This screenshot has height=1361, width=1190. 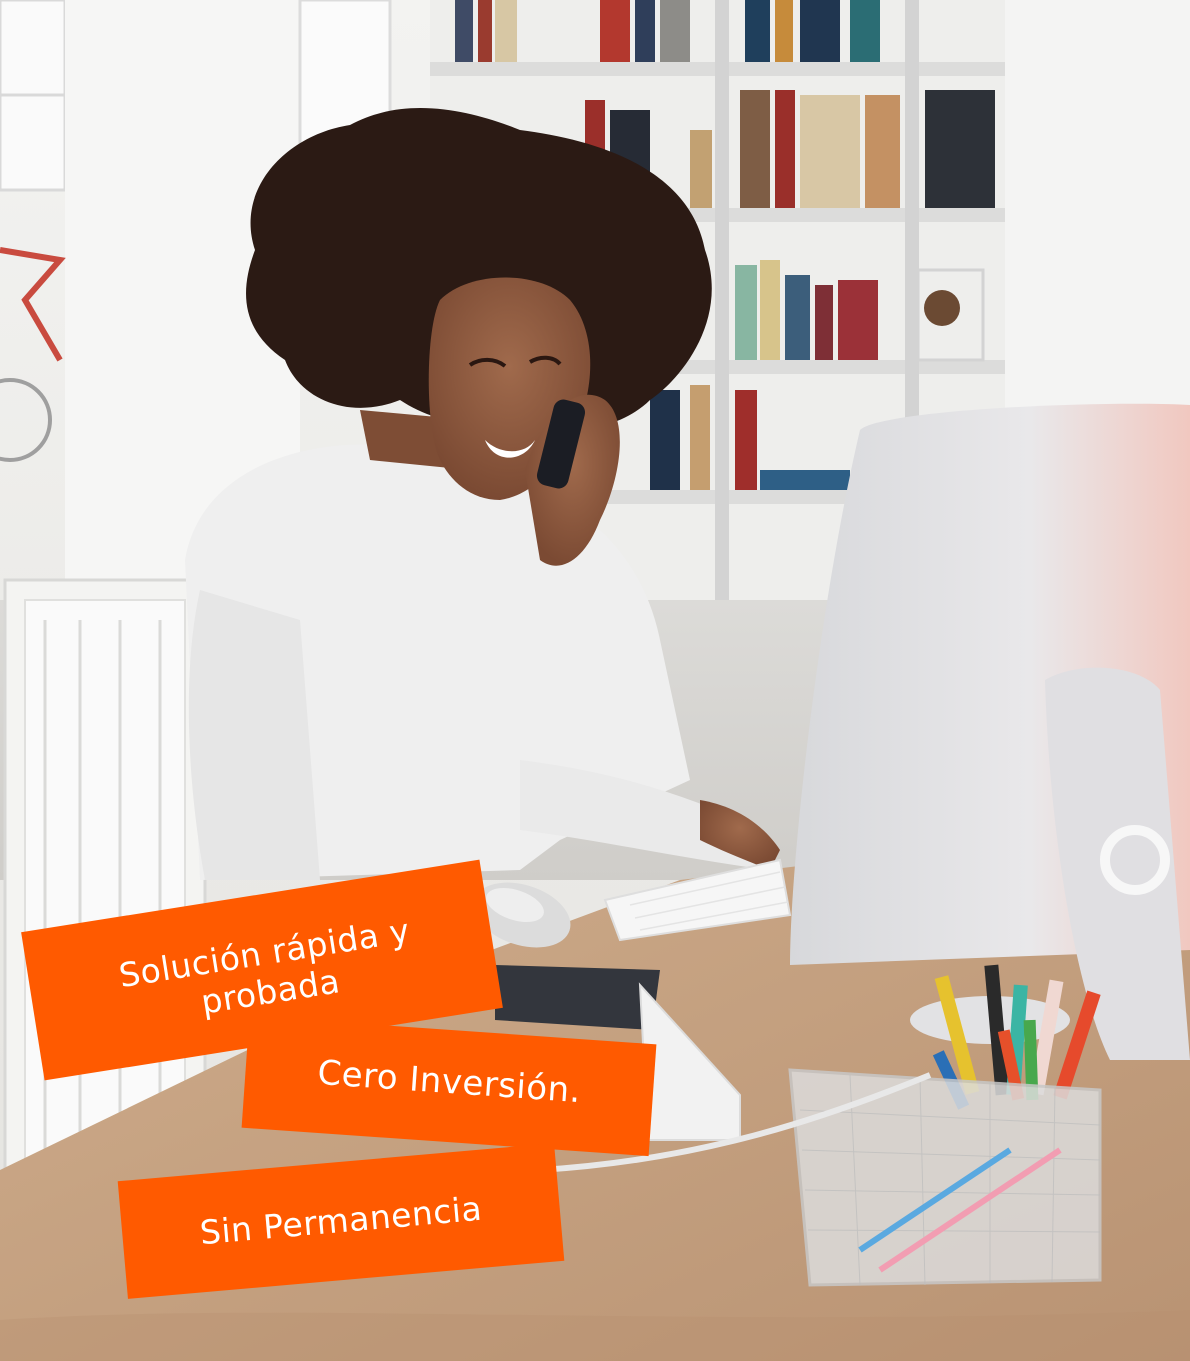 I want to click on tag-zero-investment-text: Cero Inversión., so click(x=449, y=1082).